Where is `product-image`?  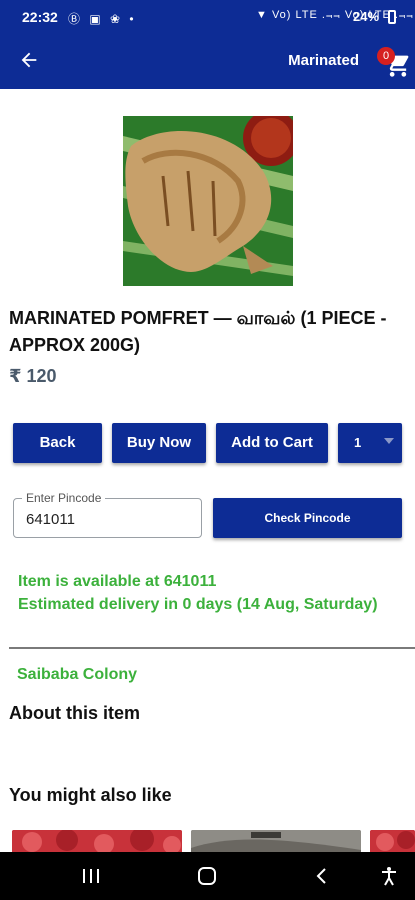
product-image is located at coordinates (208, 201).